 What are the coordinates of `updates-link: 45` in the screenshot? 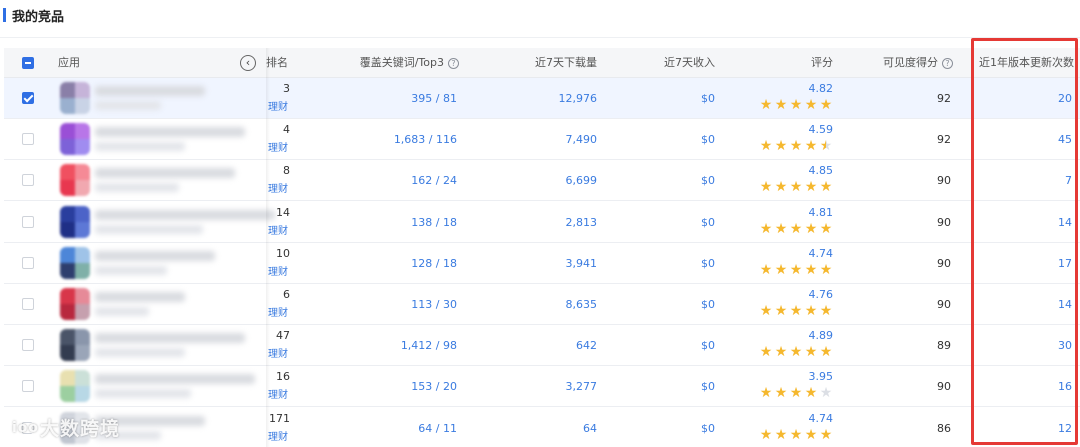 It's located at (1018, 139).